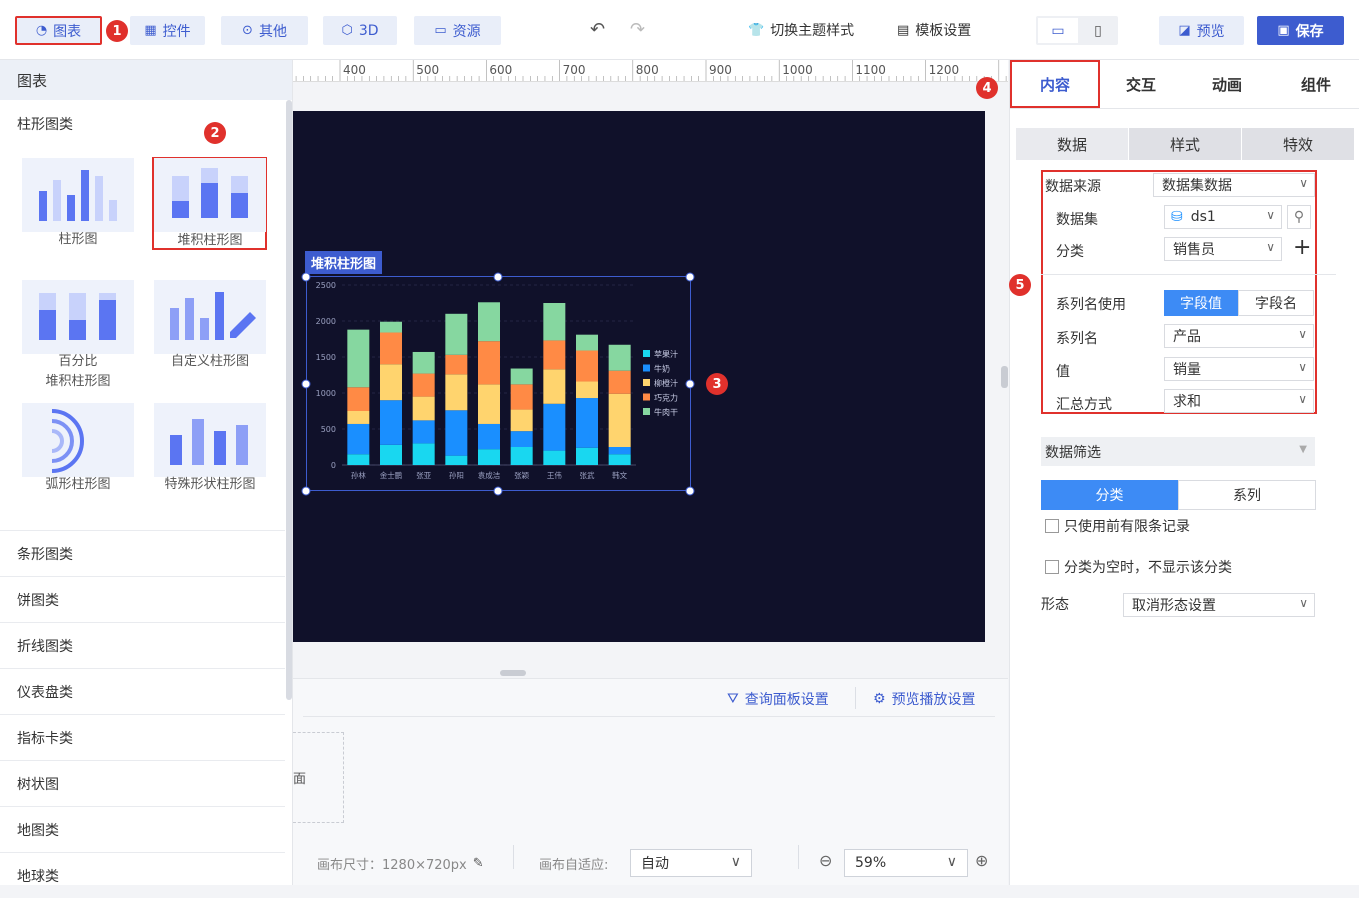  What do you see at coordinates (513, 673) in the screenshot?
I see `canvas-resize-handle` at bounding box center [513, 673].